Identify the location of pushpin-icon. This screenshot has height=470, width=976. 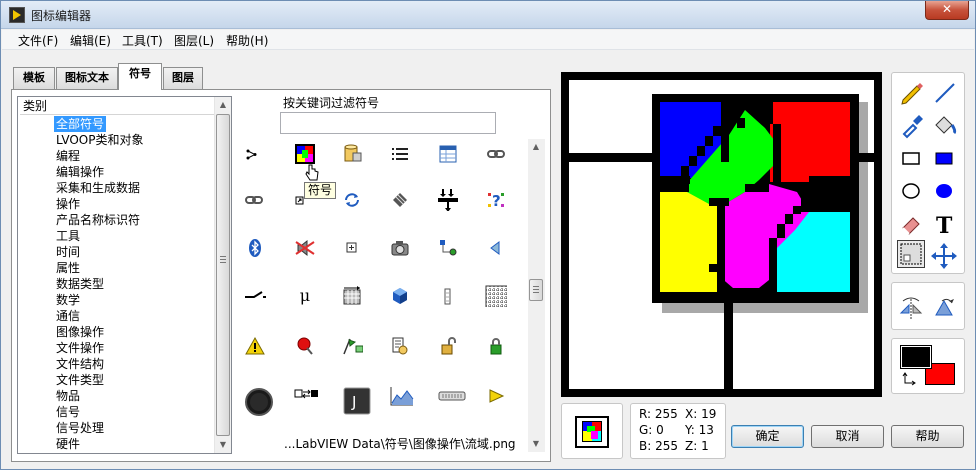
(305, 346).